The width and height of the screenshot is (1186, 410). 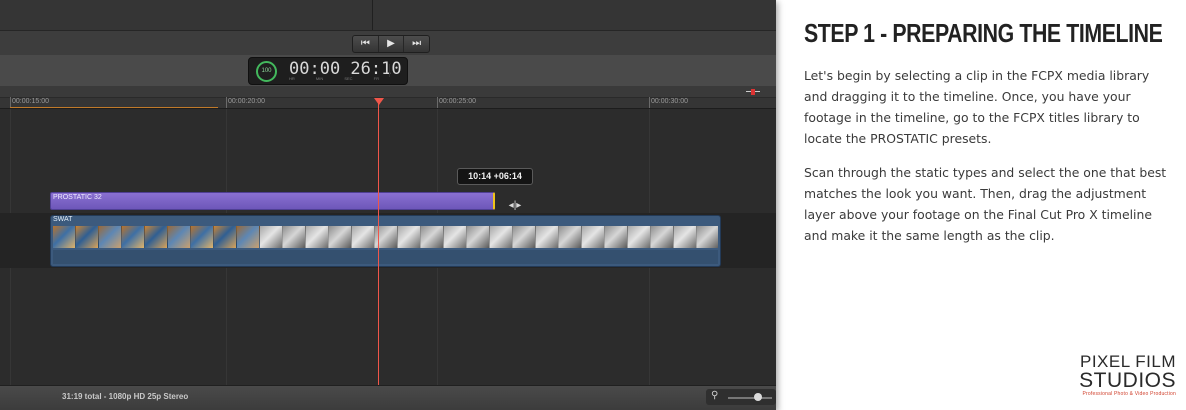 I want to click on playhead-handle, so click(x=379, y=101).